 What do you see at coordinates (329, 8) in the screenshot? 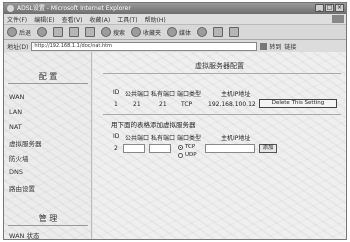
I see `maximize-button: □` at bounding box center [329, 8].